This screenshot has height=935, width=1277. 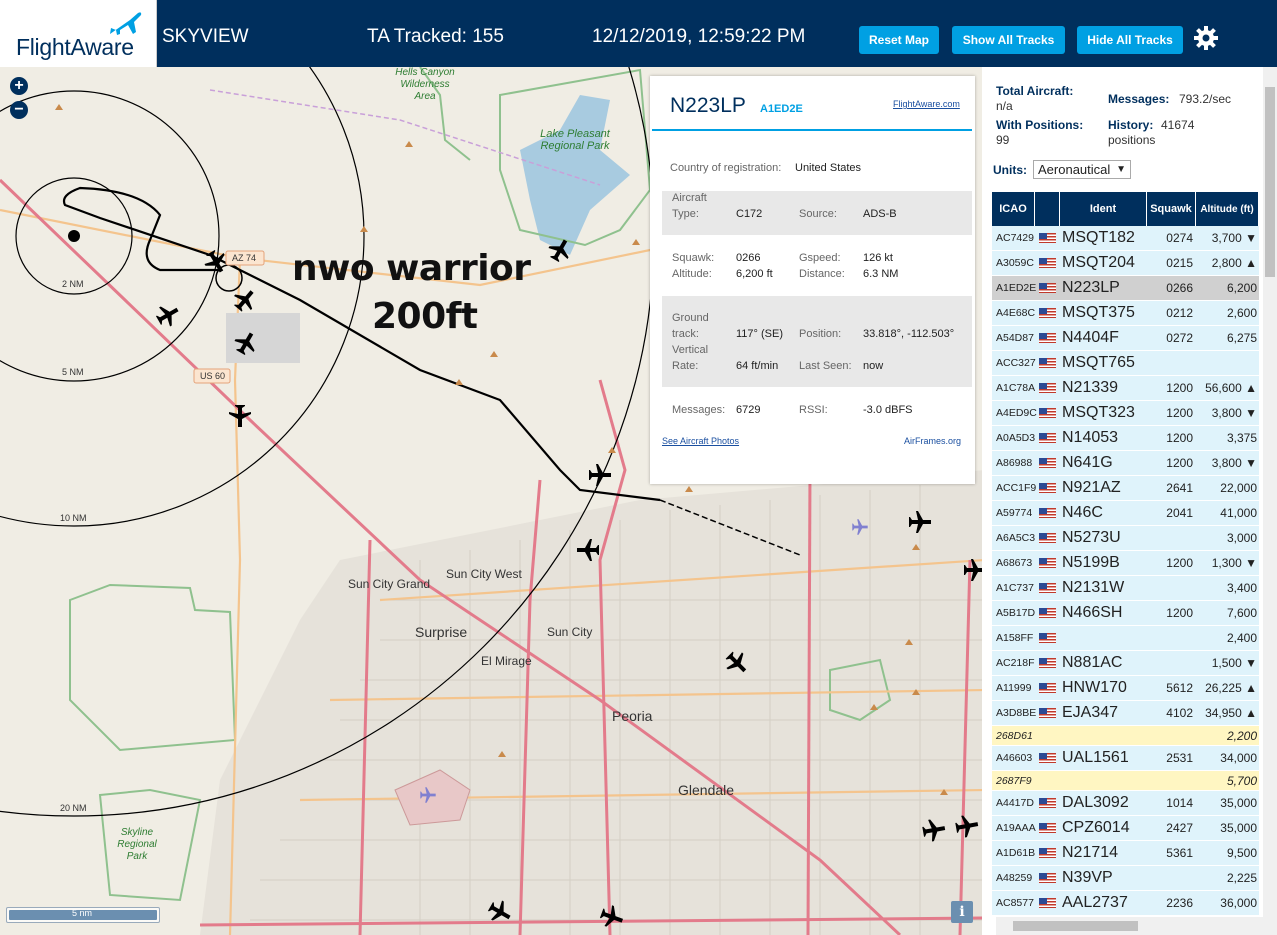 What do you see at coordinates (1091, 562) in the screenshot?
I see `cell-ident: N5199B` at bounding box center [1091, 562].